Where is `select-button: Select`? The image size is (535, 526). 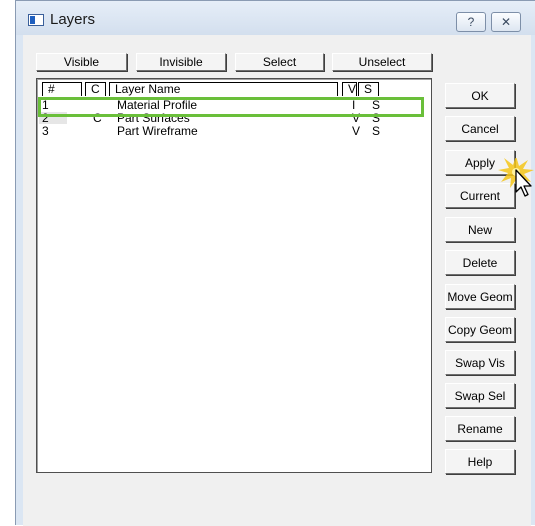
select-button: Select is located at coordinates (279, 62).